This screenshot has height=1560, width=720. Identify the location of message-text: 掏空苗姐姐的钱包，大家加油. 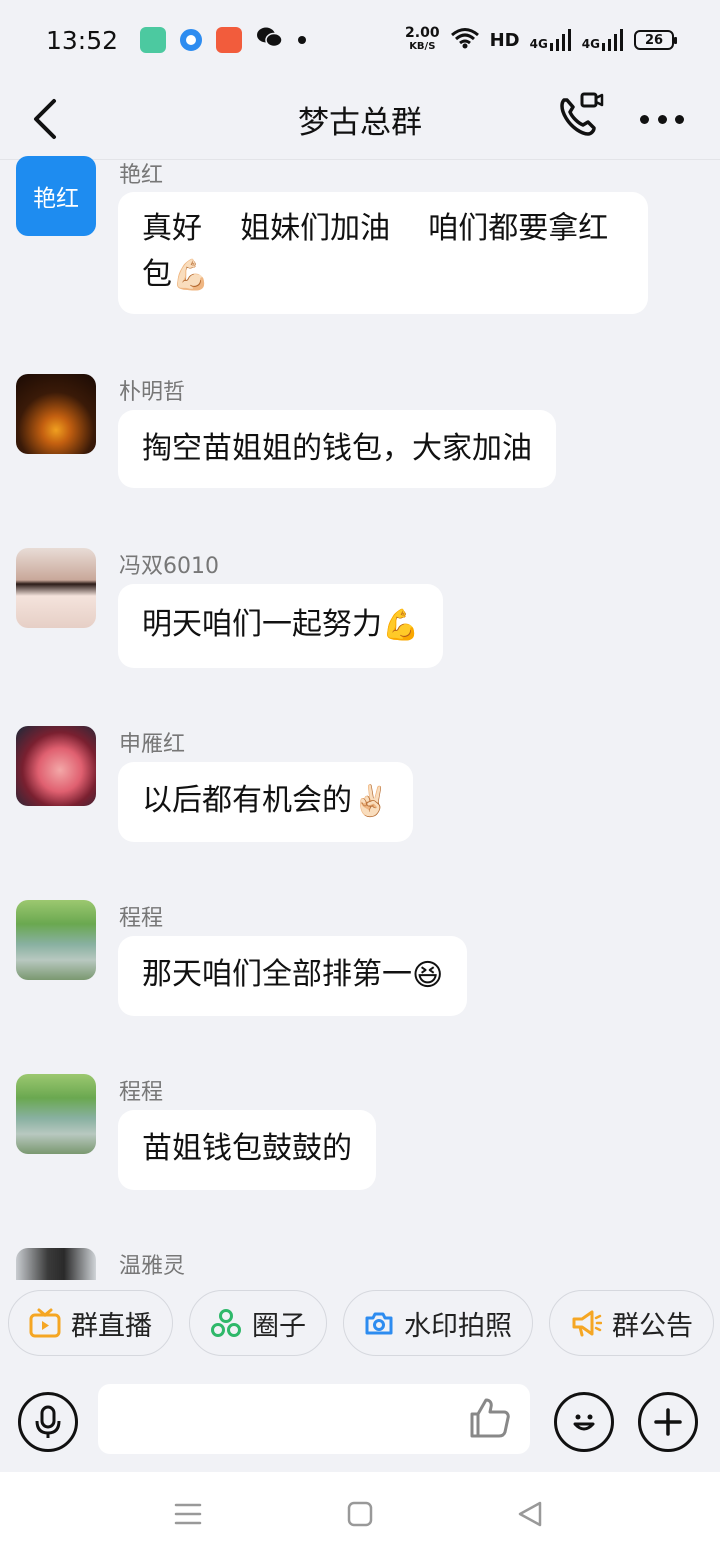
(337, 448).